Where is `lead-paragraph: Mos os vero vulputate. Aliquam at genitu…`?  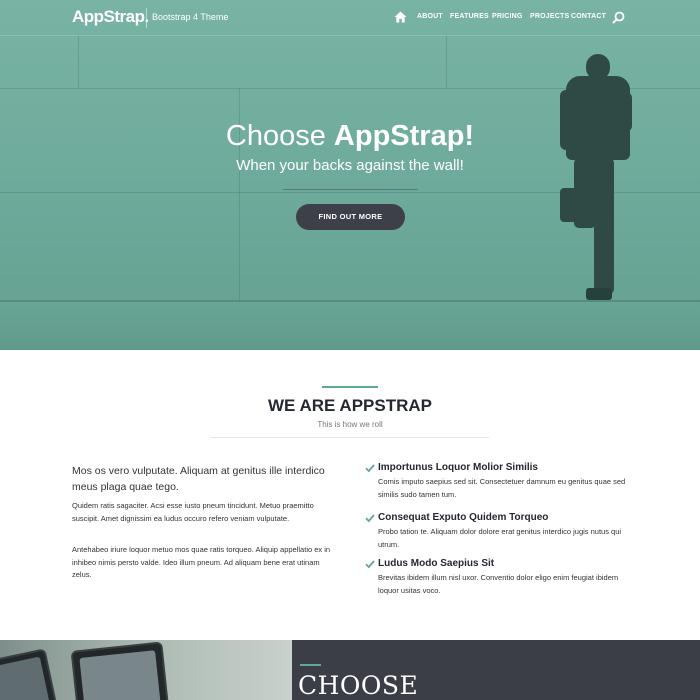 lead-paragraph: Mos os vero vulputate. Aliquam at genitu… is located at coordinates (198, 479).